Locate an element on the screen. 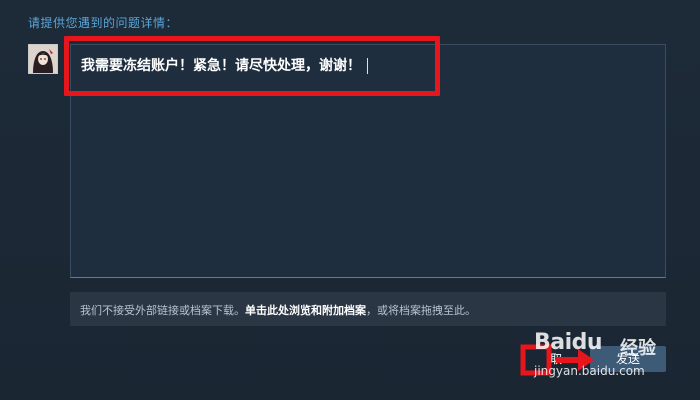 The width and height of the screenshot is (700, 400). cancel-button: 取 is located at coordinates (556, 359).